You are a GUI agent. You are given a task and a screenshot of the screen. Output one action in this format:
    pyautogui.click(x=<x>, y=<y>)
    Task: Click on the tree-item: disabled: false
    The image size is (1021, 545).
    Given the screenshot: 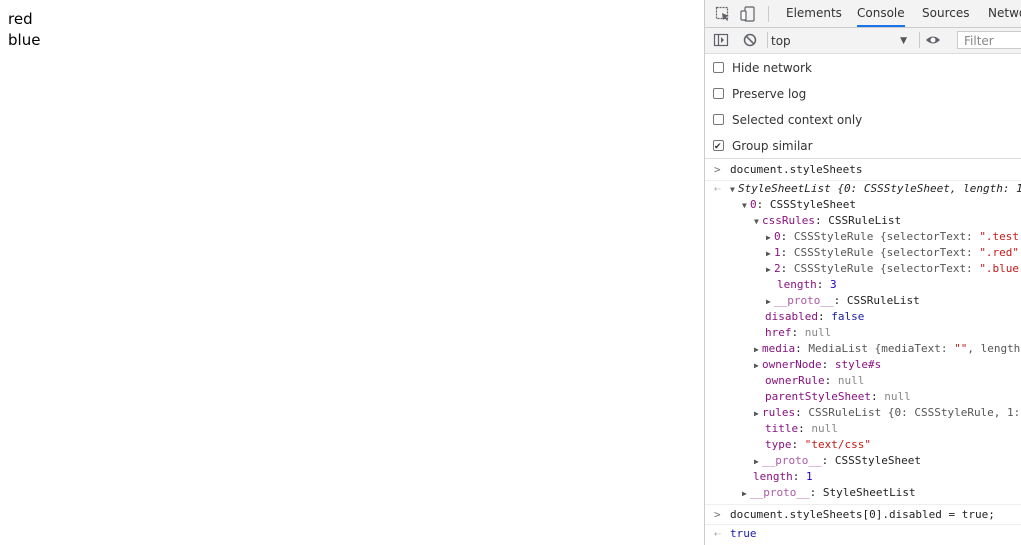 What is the action you would take?
    pyautogui.click(x=815, y=316)
    